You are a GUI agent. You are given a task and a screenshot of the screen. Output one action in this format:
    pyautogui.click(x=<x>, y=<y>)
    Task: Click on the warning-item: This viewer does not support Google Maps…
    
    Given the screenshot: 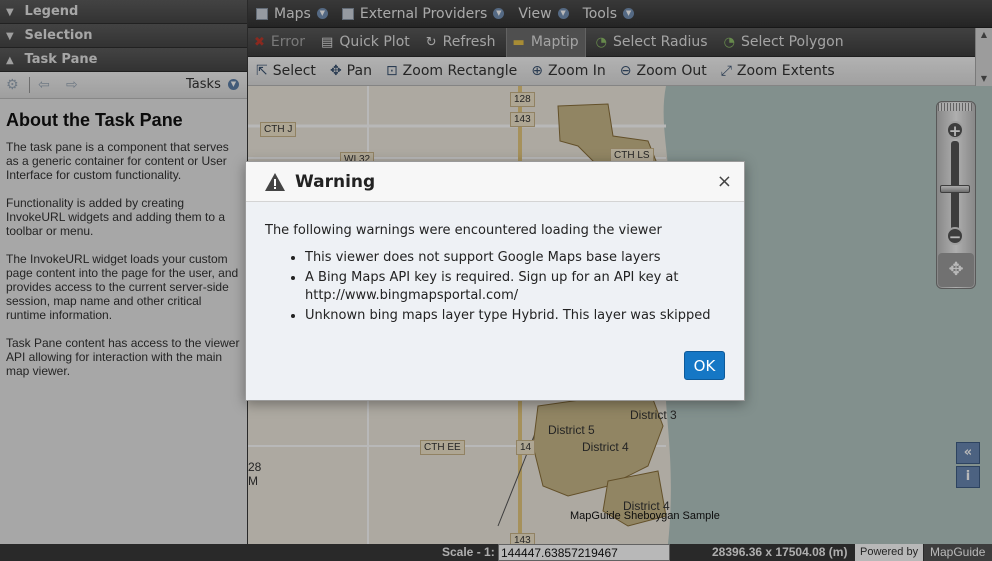 What is the action you would take?
    pyautogui.click(x=515, y=258)
    